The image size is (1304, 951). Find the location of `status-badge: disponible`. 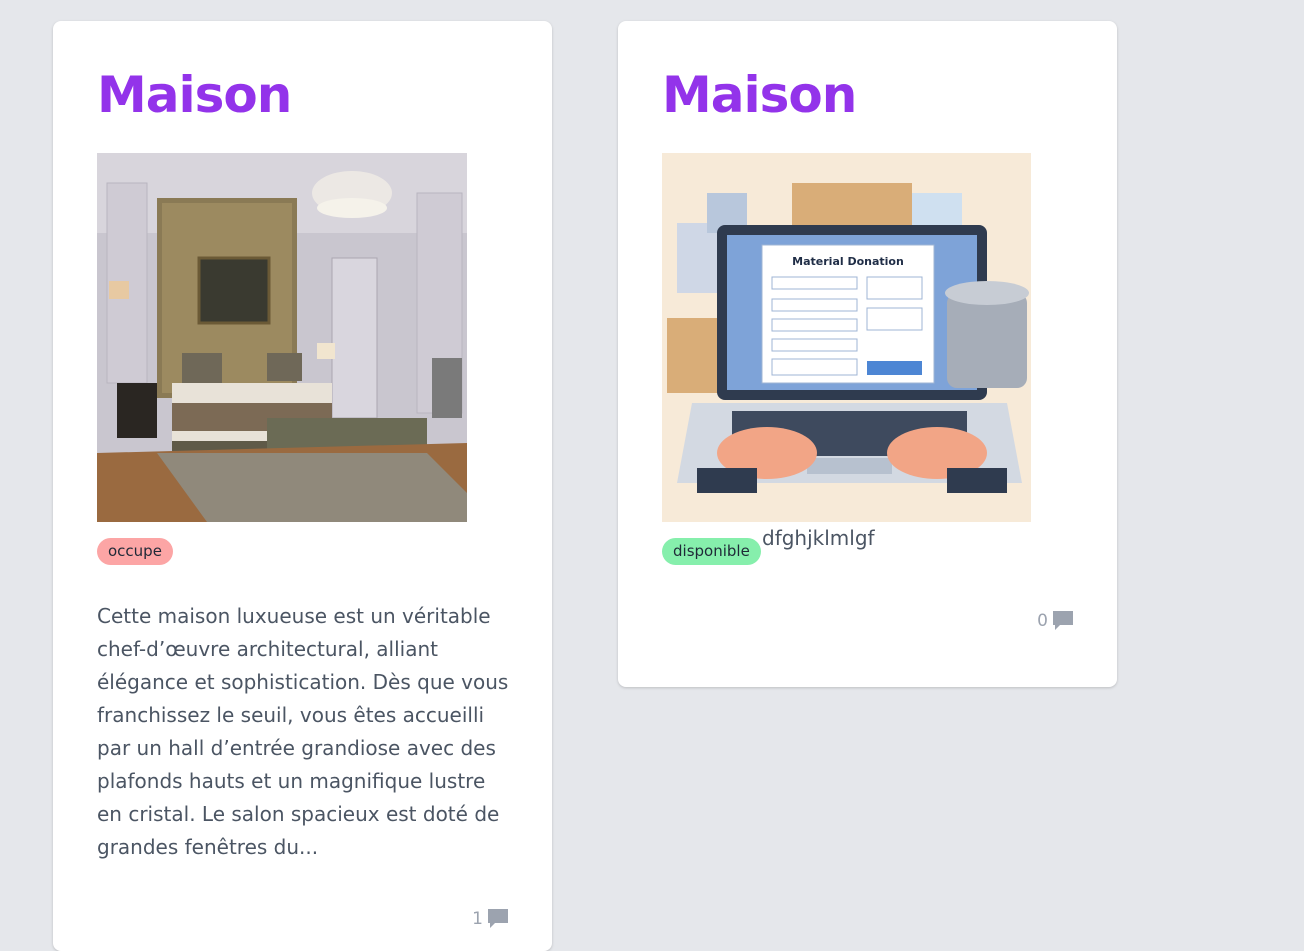

status-badge: disponible is located at coordinates (711, 551).